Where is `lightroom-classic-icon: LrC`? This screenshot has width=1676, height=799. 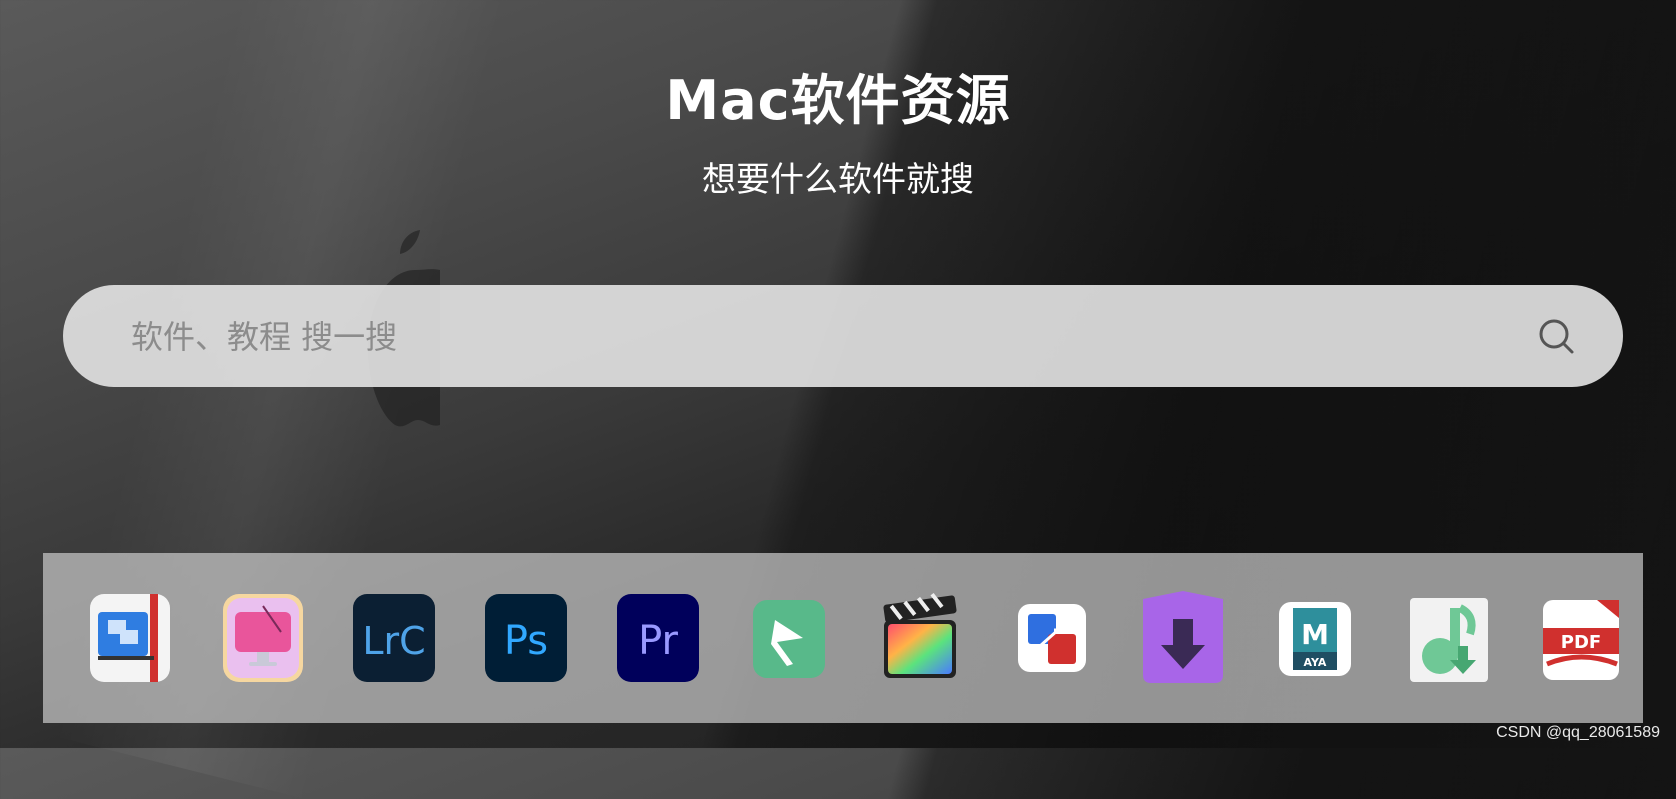
lightroom-classic-icon: LrC is located at coordinates (394, 638).